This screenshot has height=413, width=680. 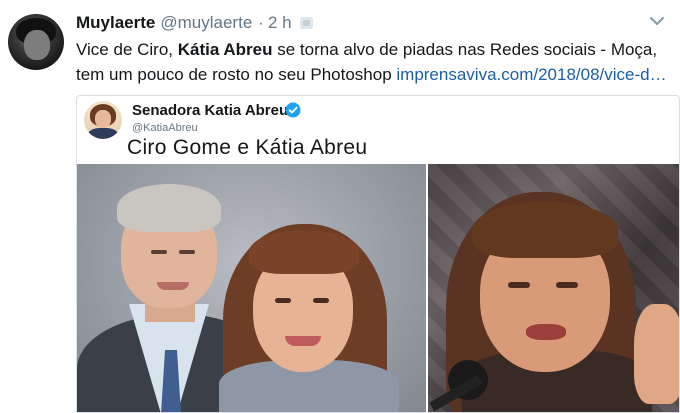 What do you see at coordinates (103, 120) in the screenshot?
I see `embedded-author-avatar` at bounding box center [103, 120].